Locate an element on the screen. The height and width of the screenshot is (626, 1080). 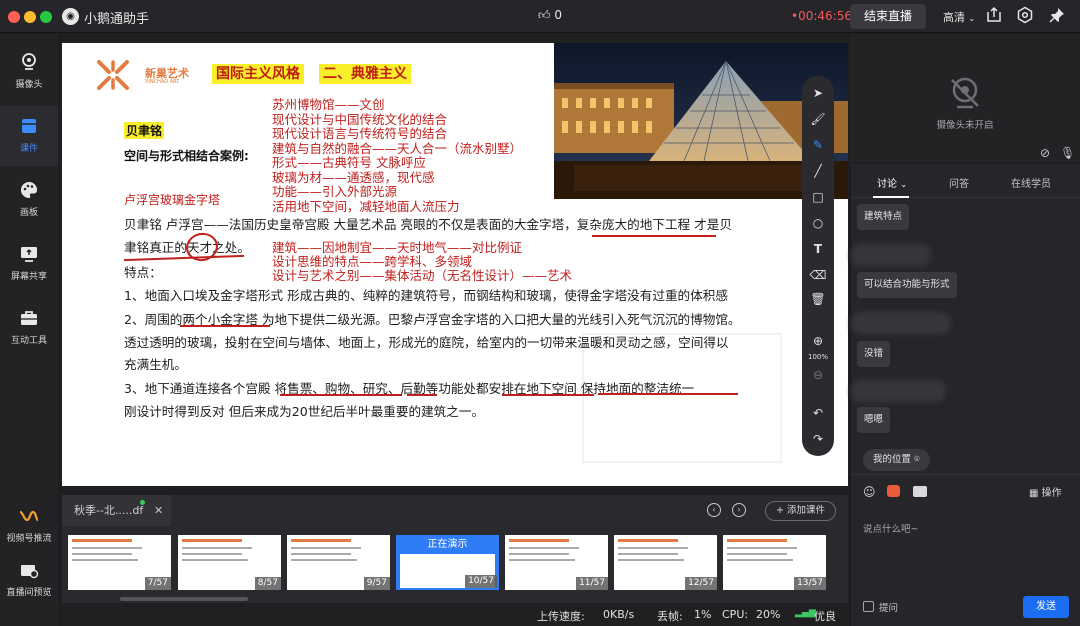
features-title: 特点： is located at coordinates (143, 272).